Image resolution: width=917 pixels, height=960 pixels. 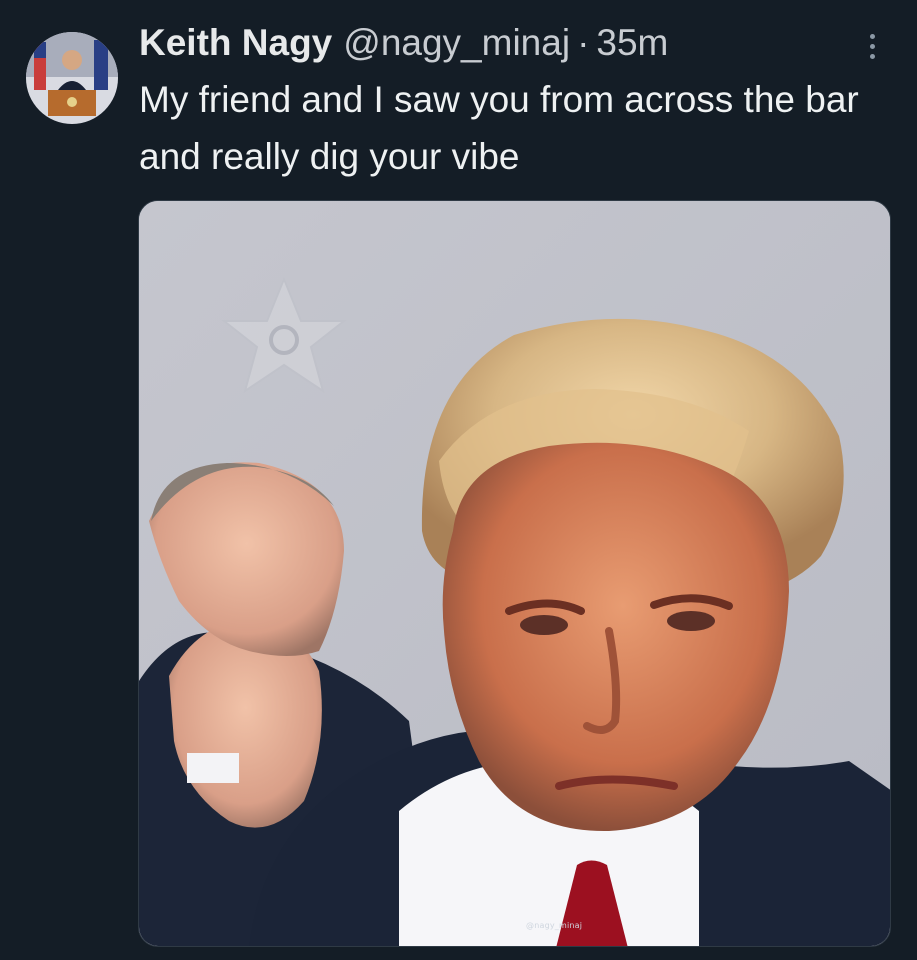 I want to click on more-options-icon, so click(x=872, y=46).